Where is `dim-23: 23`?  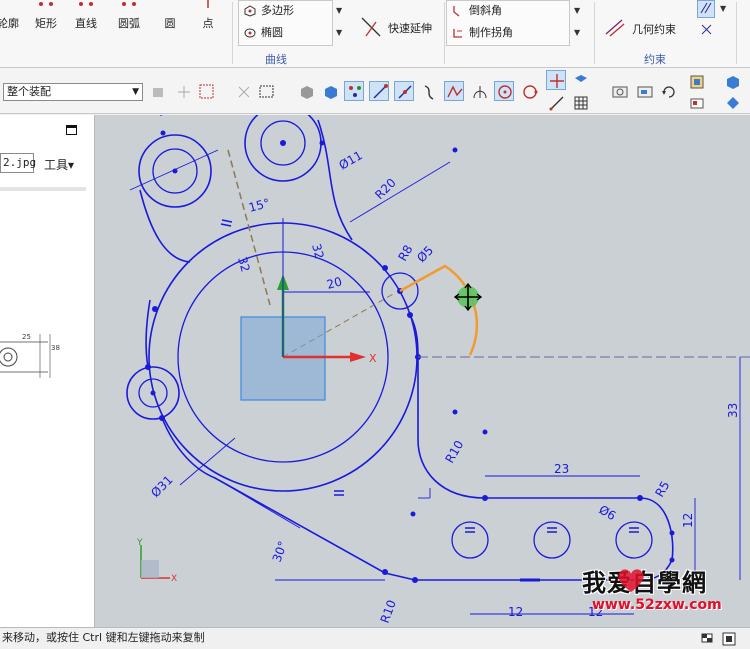
dim-23: 23 is located at coordinates (561, 469).